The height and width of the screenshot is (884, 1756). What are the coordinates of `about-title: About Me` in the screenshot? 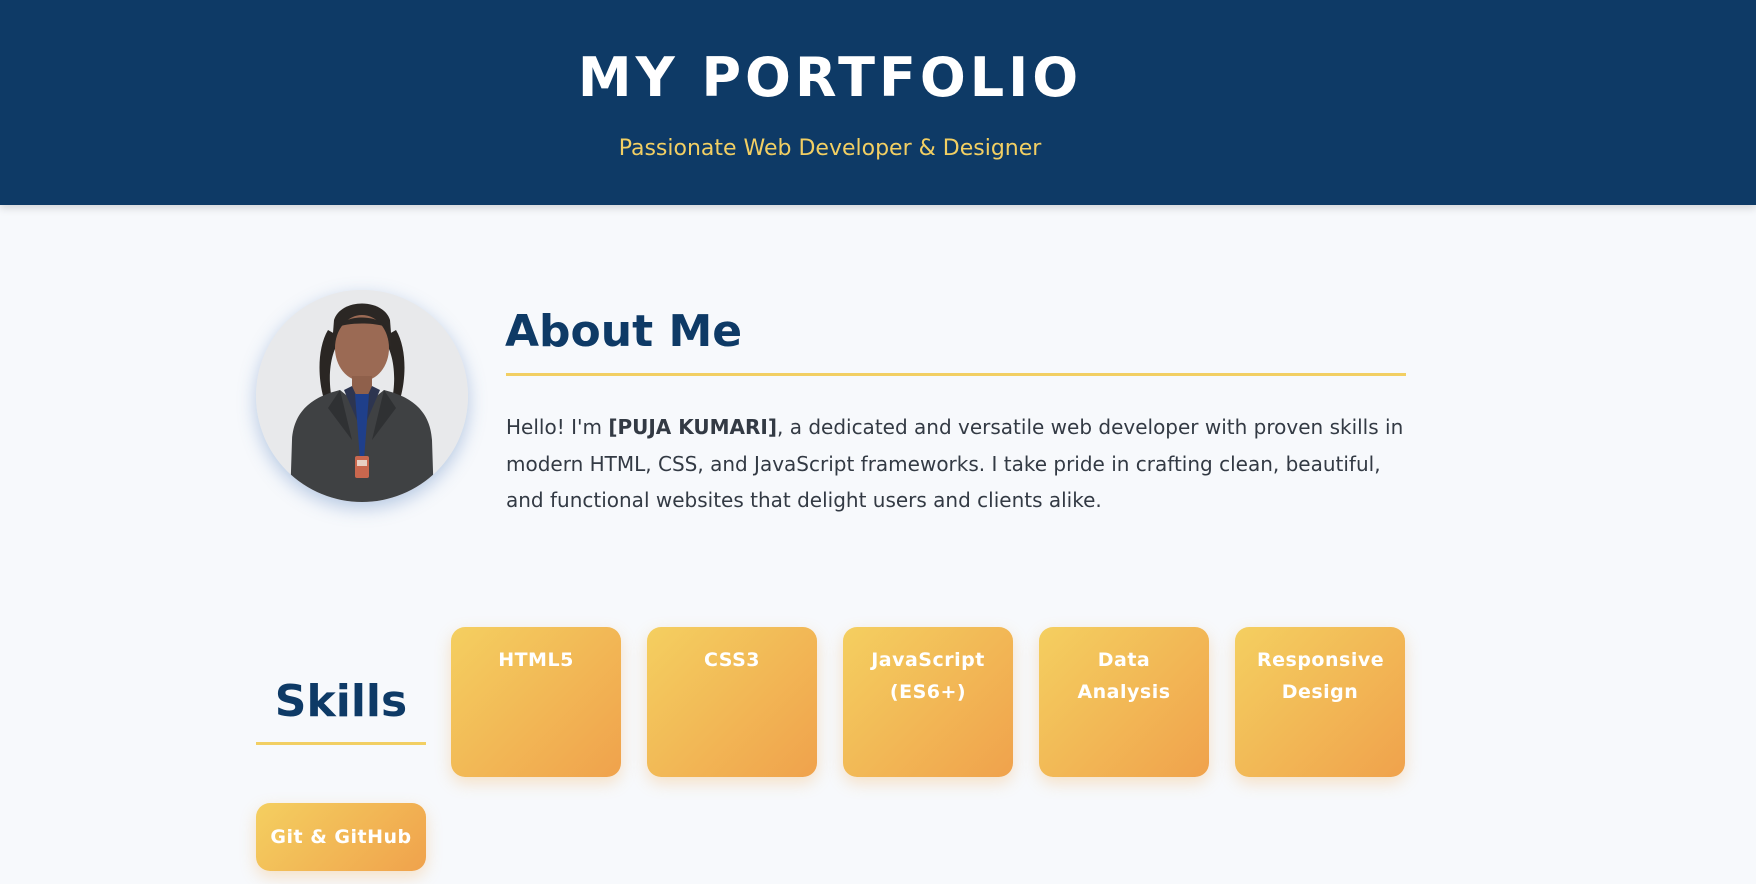 It's located at (624, 331).